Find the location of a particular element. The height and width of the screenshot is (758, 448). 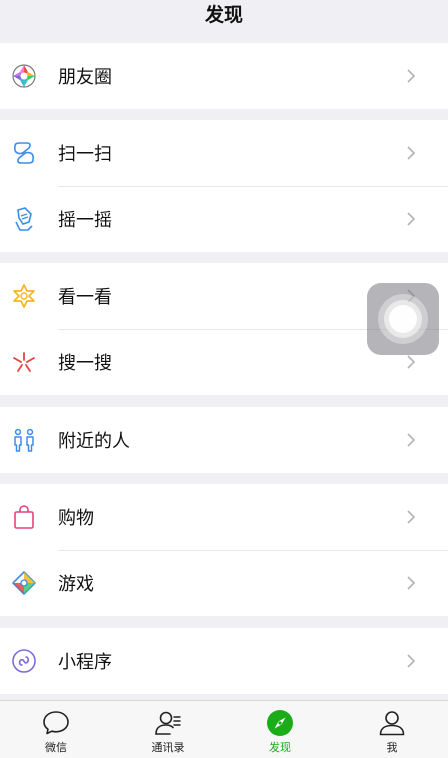

tab-chats: 微信 is located at coordinates (56, 729).